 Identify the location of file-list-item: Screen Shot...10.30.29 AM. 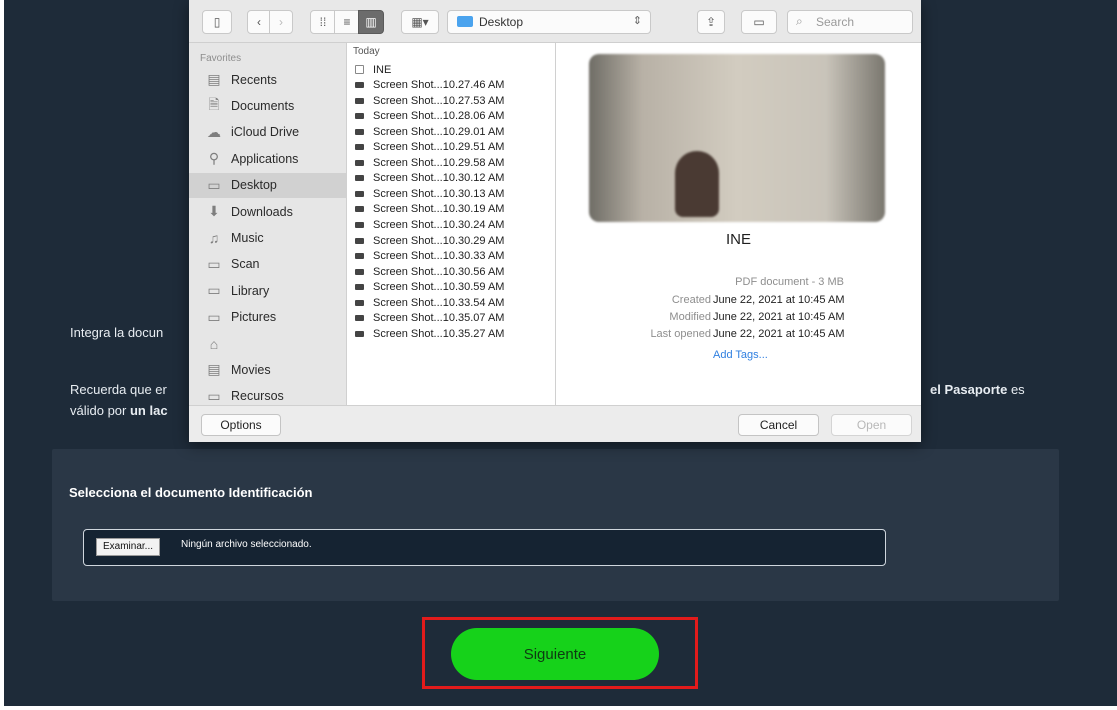
(429, 240).